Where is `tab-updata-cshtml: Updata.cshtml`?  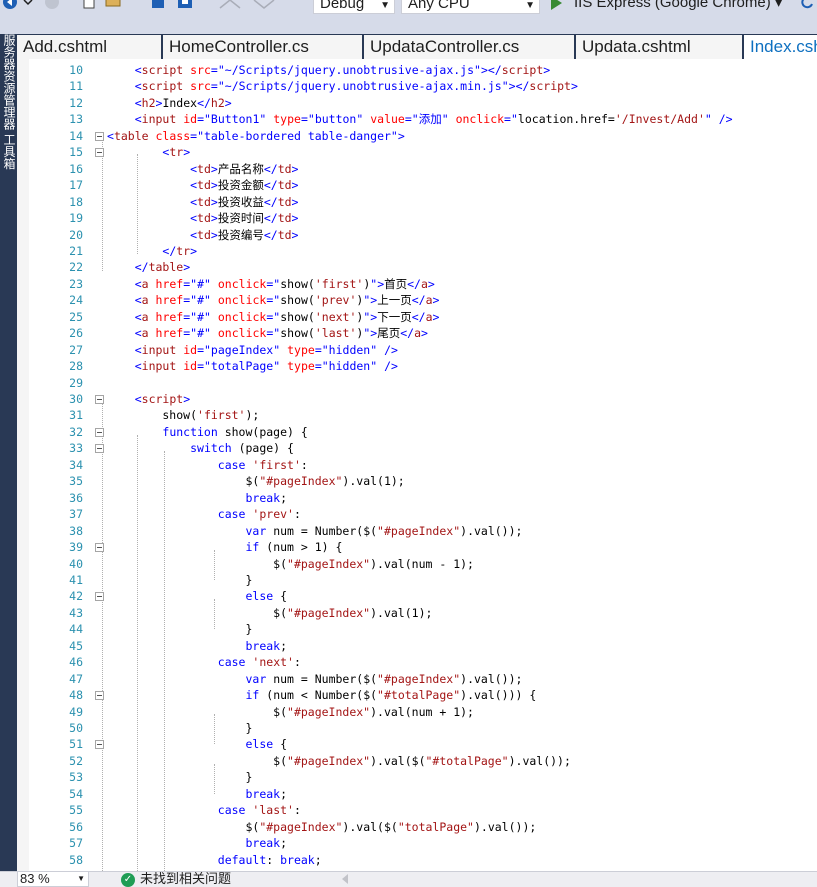 tab-updata-cshtml: Updata.cshtml is located at coordinates (660, 47).